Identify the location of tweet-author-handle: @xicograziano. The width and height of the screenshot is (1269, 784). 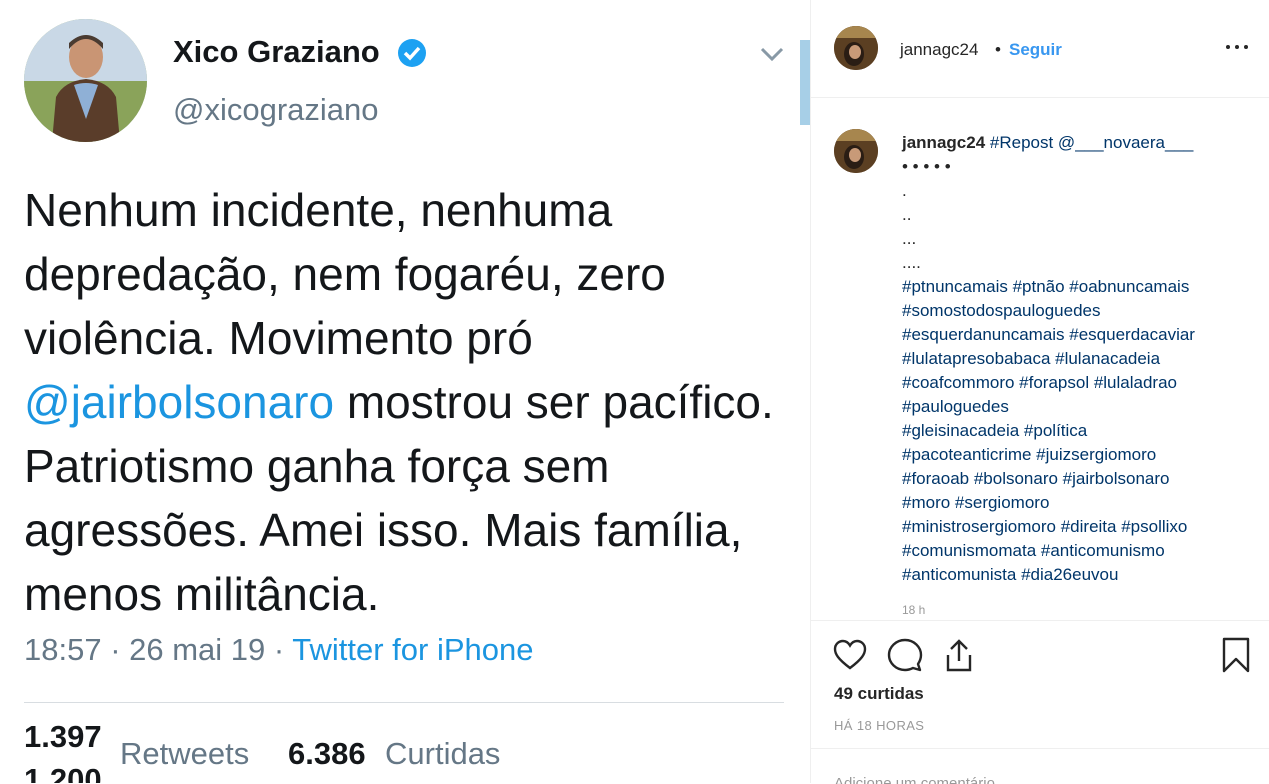
(276, 109).